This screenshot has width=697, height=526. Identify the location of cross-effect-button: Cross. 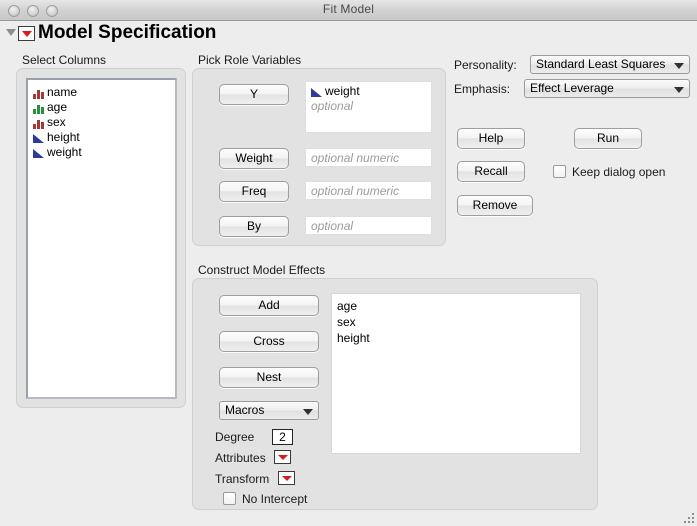
(269, 341).